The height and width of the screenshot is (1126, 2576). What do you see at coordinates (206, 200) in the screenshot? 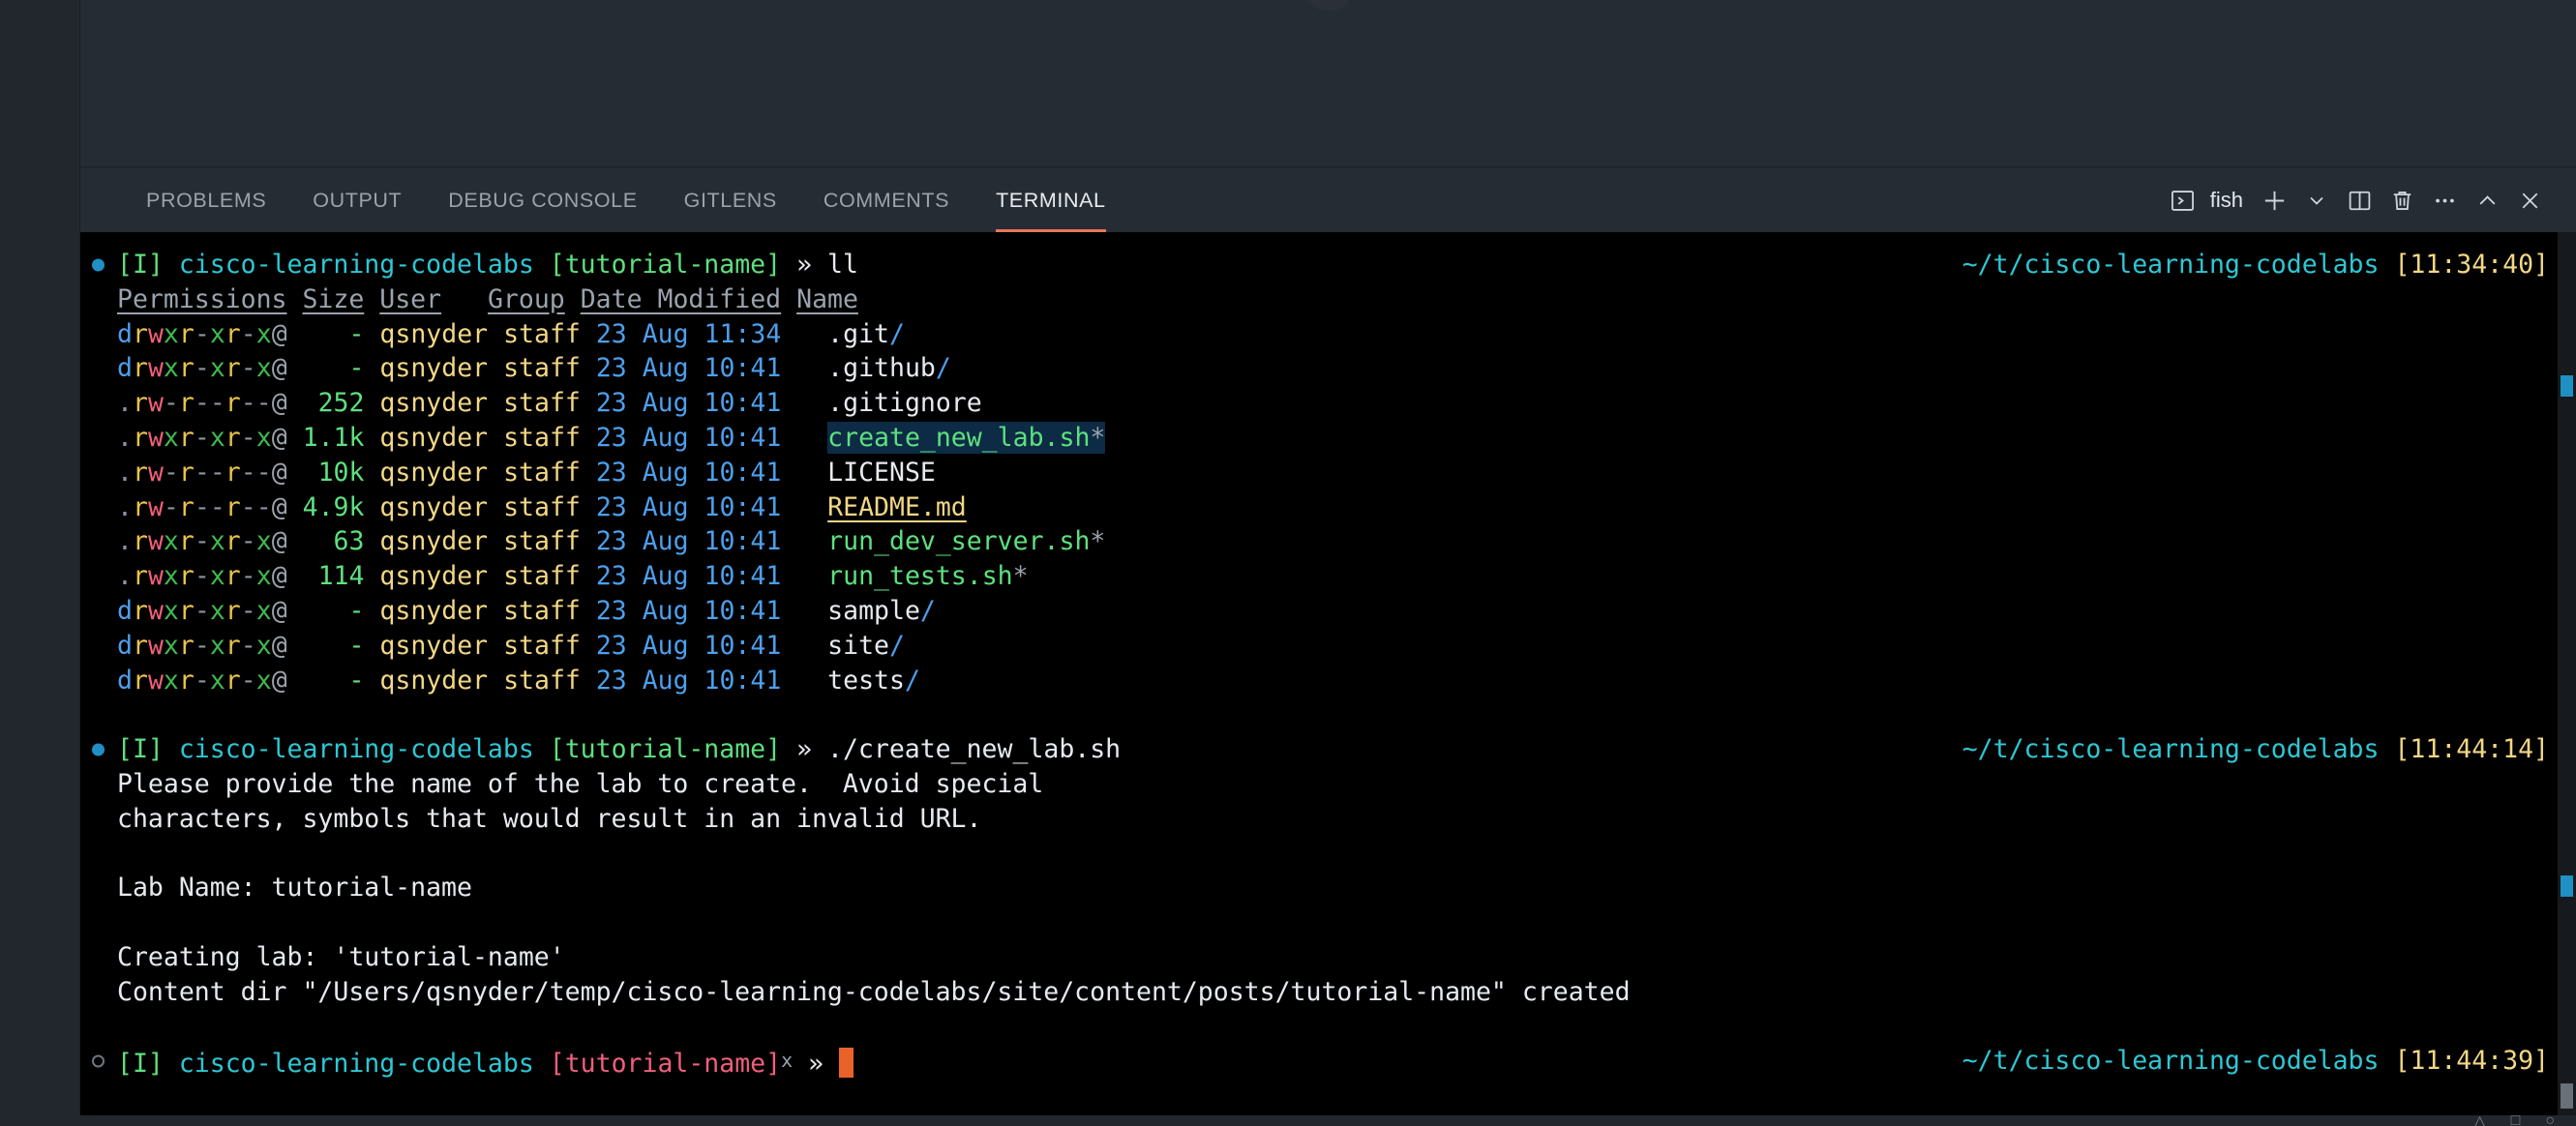
I see `tab-problems: PROBLEMS` at bounding box center [206, 200].